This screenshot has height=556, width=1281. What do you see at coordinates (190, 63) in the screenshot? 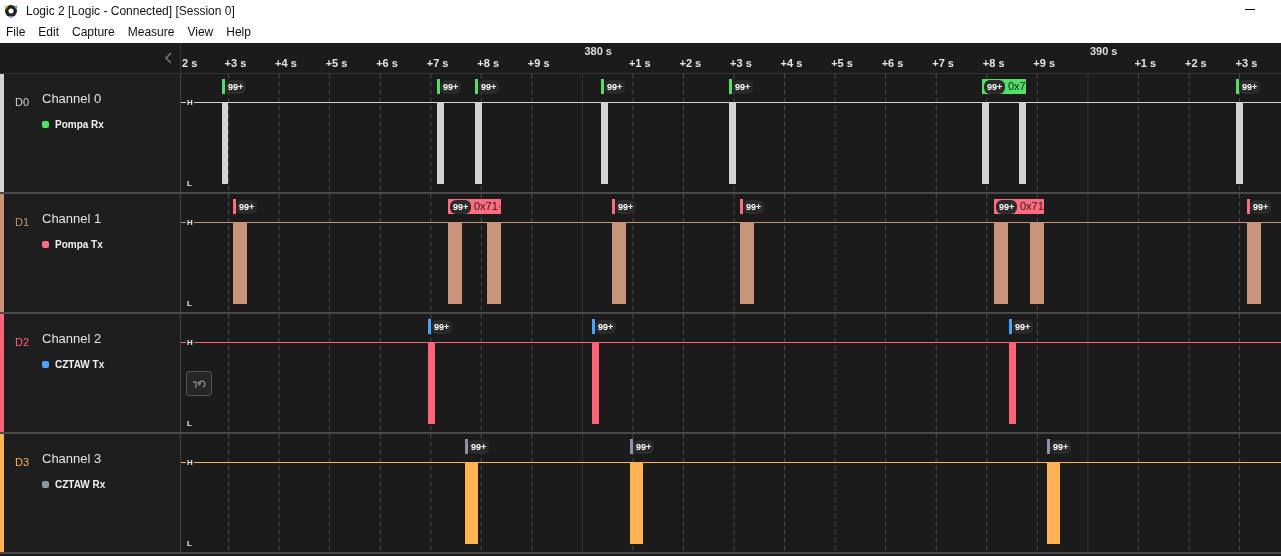
I see `time-tick-label: 2 s` at bounding box center [190, 63].